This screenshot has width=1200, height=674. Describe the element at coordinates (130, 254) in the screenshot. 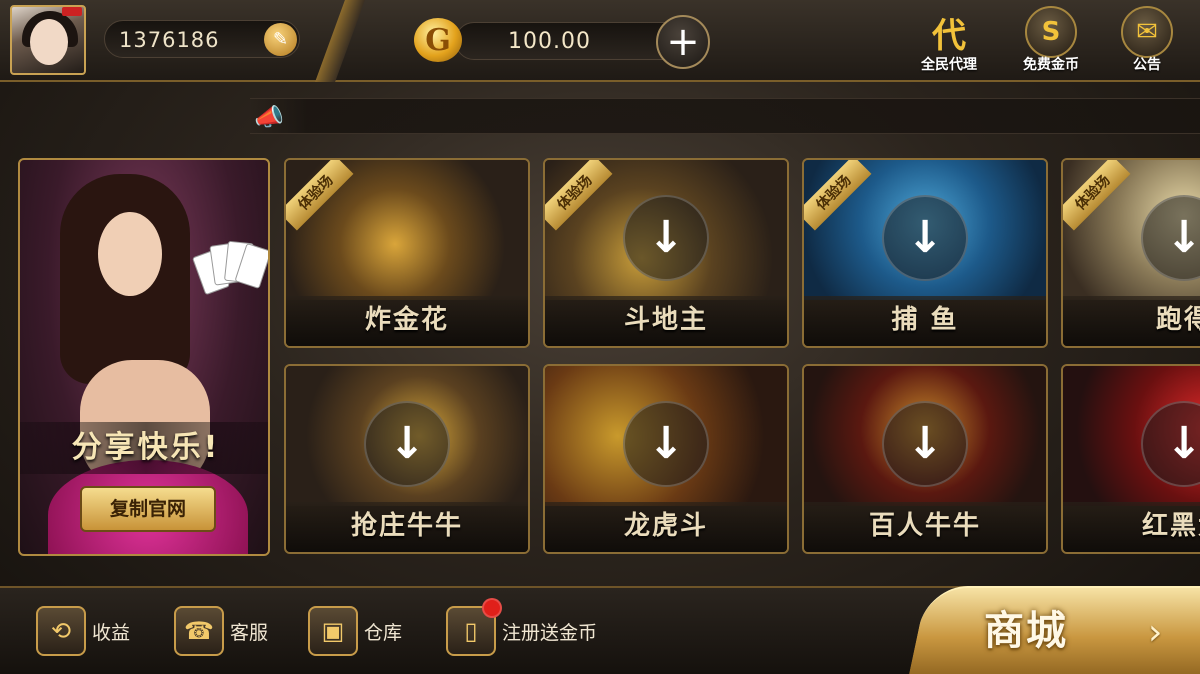

I see `promo-model-face` at that location.